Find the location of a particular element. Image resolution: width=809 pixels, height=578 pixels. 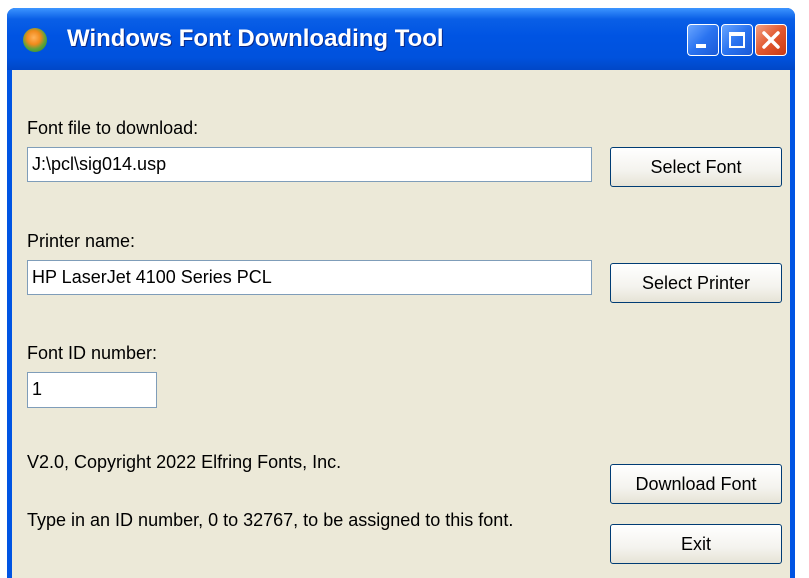

window-title: Windows Font Downloading Tool is located at coordinates (255, 38).